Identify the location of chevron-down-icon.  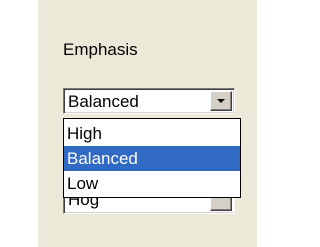
(221, 101).